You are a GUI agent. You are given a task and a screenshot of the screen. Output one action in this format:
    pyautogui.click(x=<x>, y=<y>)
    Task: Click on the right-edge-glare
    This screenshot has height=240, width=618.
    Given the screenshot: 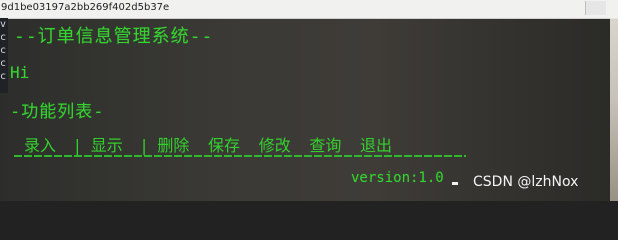 What is the action you would take?
    pyautogui.click(x=614, y=109)
    